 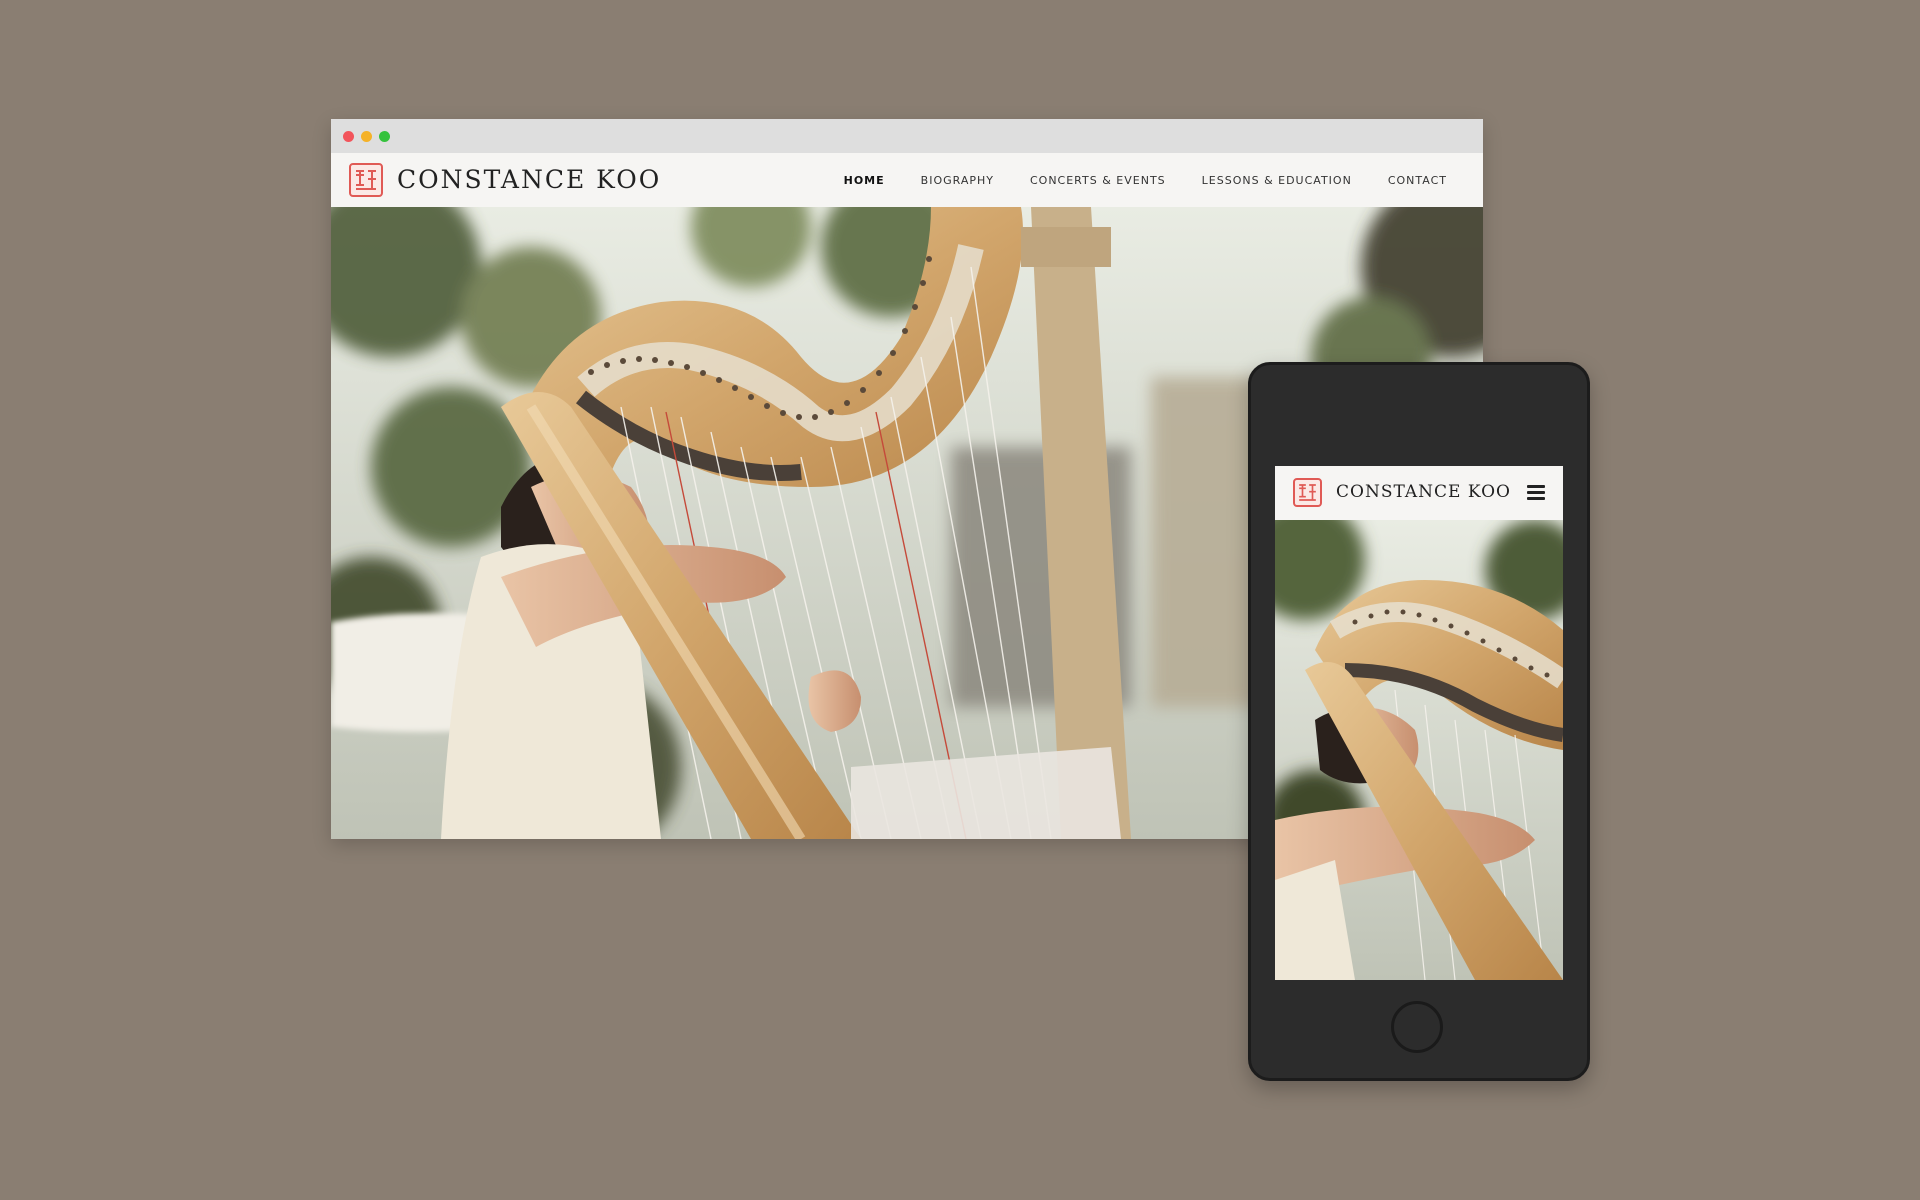 What do you see at coordinates (1277, 180) in the screenshot?
I see `nav-lessons-education: LESSONS & EDUCATION` at bounding box center [1277, 180].